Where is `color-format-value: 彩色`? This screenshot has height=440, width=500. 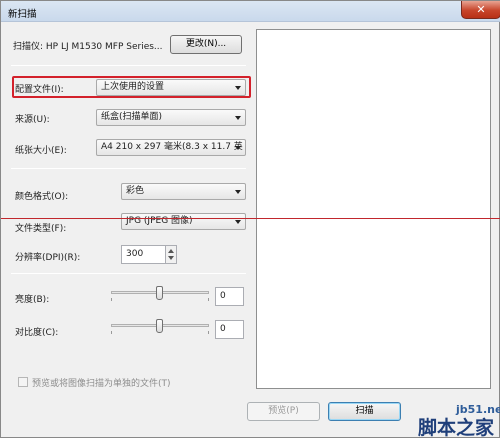
color-format-value: 彩色 is located at coordinates (135, 191).